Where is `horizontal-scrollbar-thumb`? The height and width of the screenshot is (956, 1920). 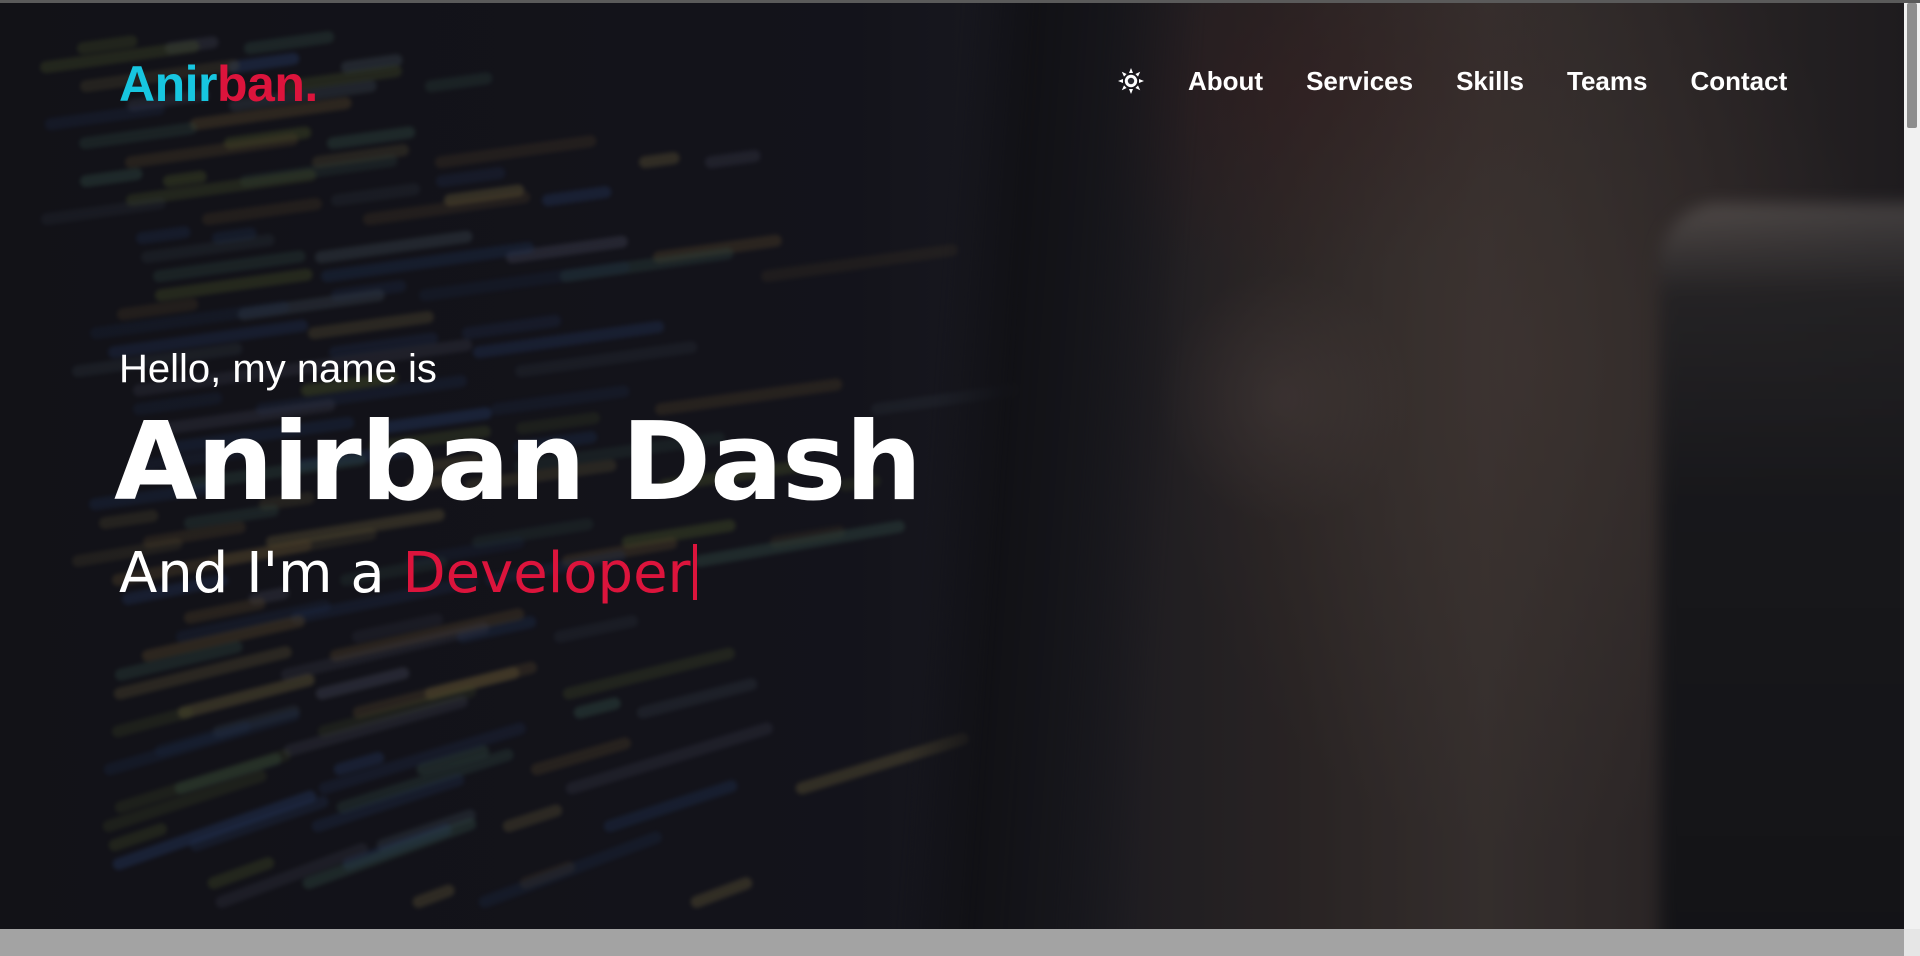 horizontal-scrollbar-thumb is located at coordinates (952, 942).